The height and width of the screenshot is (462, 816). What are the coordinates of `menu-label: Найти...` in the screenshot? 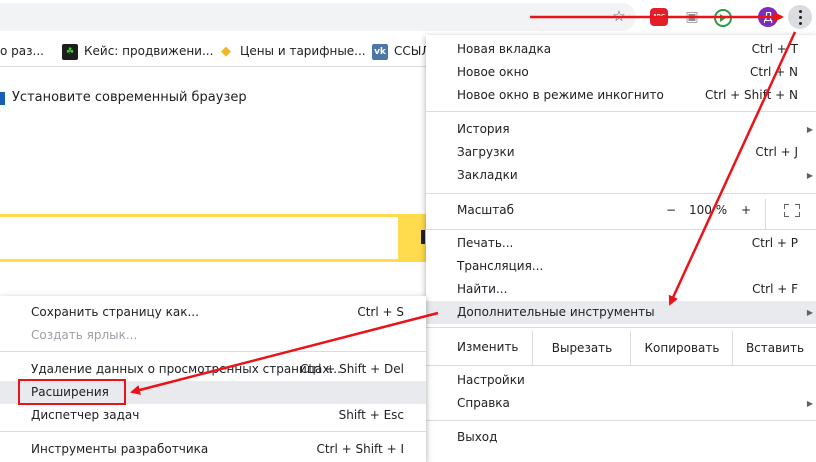 It's located at (482, 289).